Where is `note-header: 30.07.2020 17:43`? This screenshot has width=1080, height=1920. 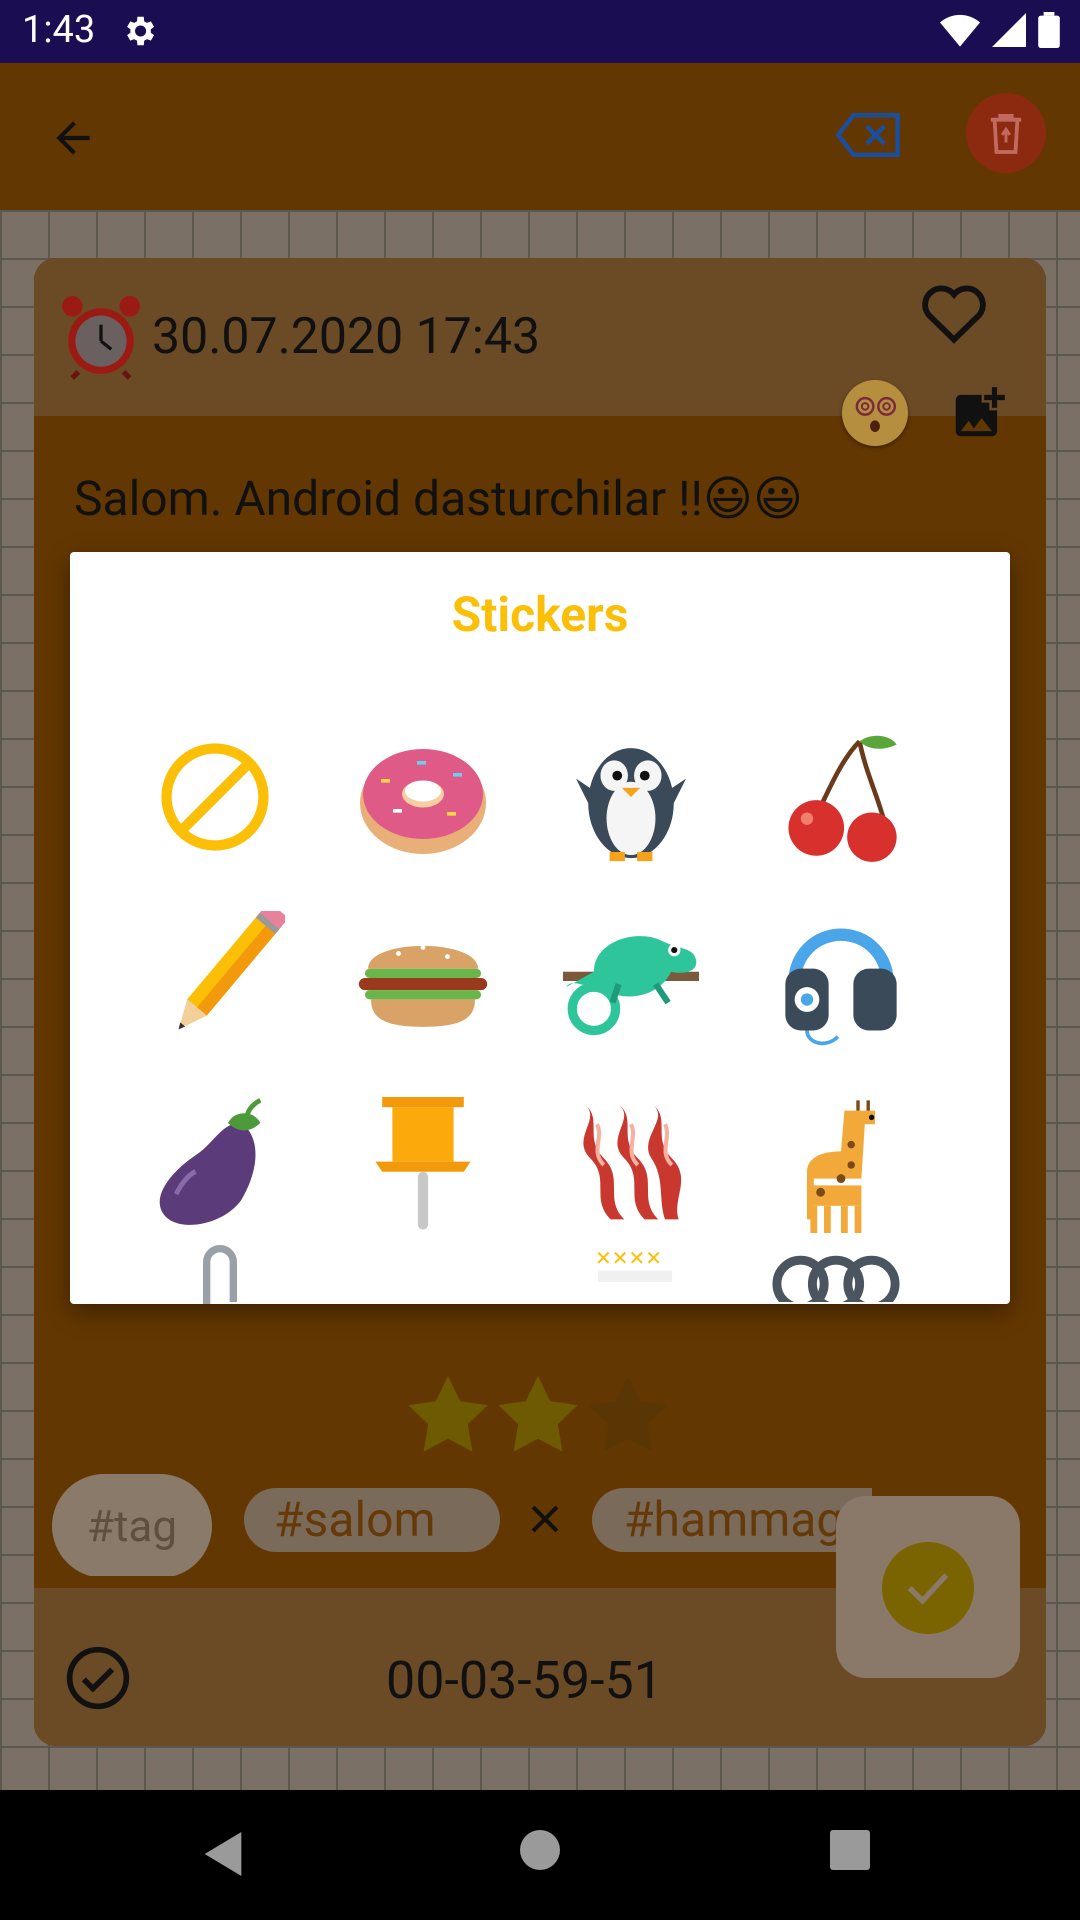 note-header: 30.07.2020 17:43 is located at coordinates (540, 352).